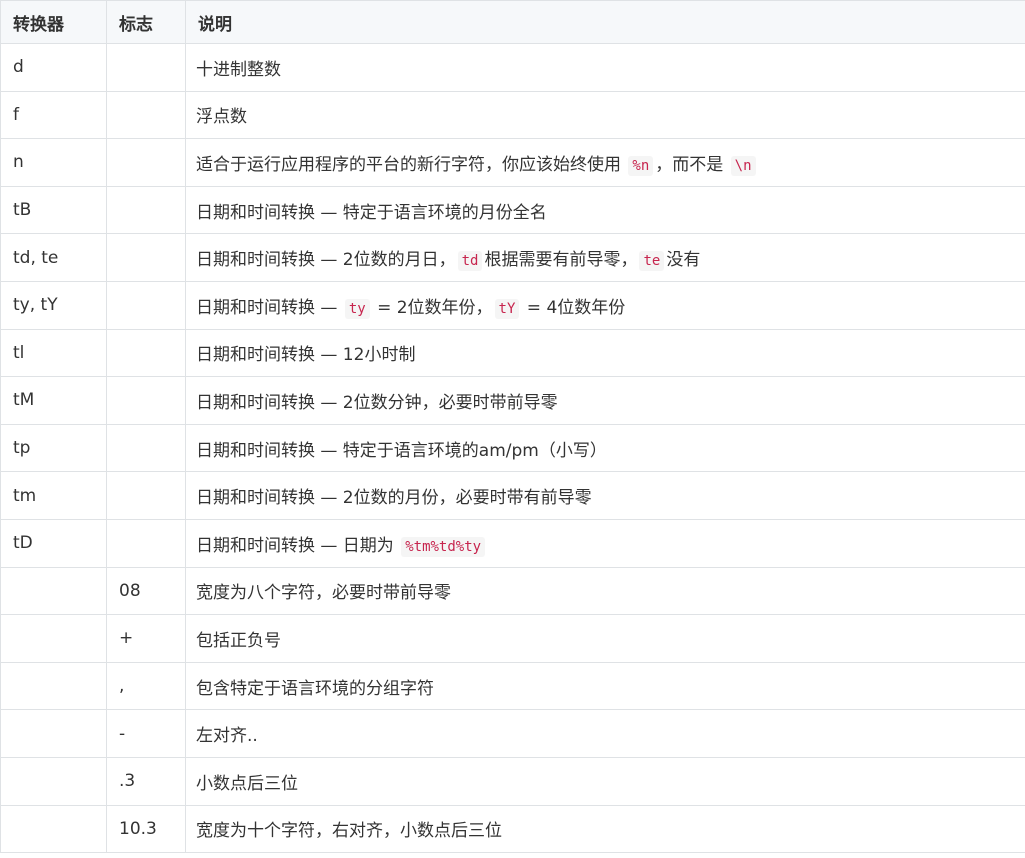 The height and width of the screenshot is (858, 1025). What do you see at coordinates (53, 448) in the screenshot?
I see `cell-converter: tp` at bounding box center [53, 448].